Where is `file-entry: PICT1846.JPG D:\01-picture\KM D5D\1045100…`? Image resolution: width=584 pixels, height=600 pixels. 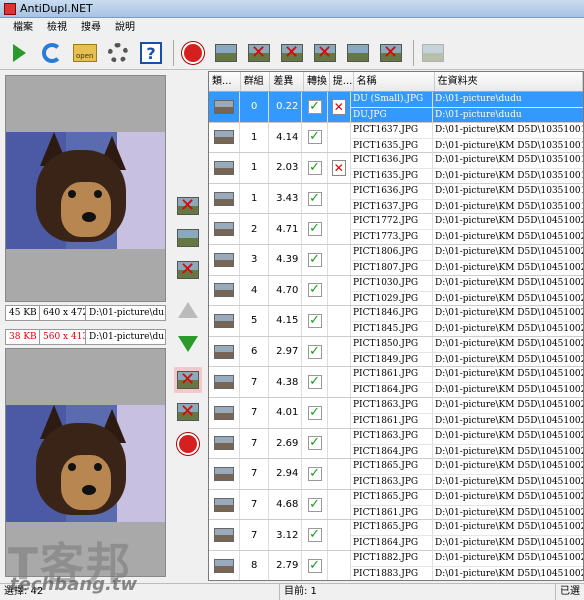
file-entry: PICT1846.JPG D:\01-picture\KM D5D\1045100… is located at coordinates (467, 314).